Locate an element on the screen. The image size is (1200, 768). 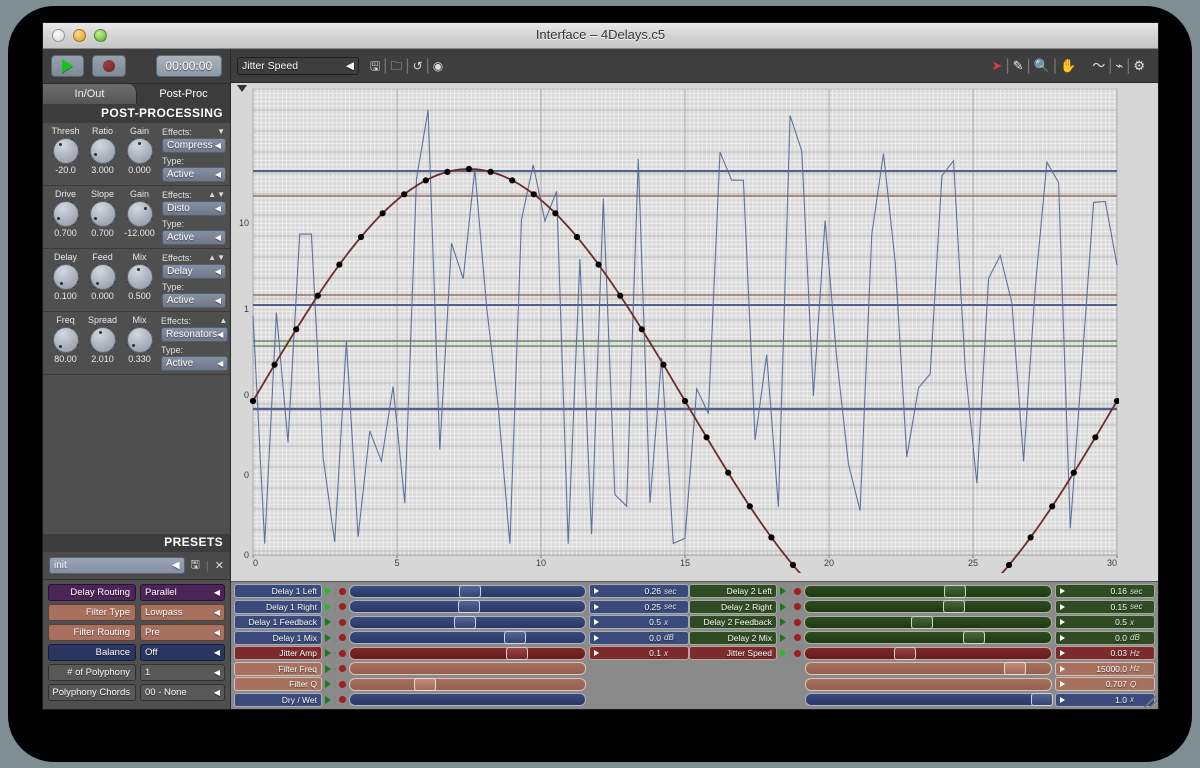
knob-feed is located at coordinates (102, 276).